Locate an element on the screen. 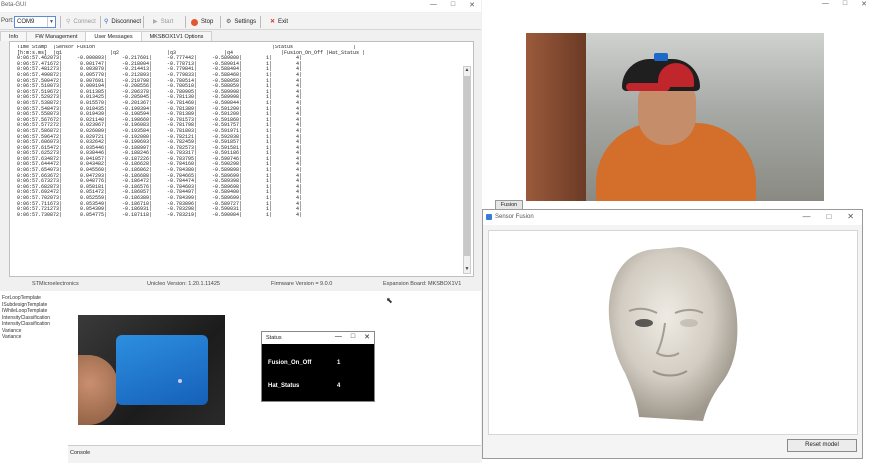 Image resolution: width=873 pixels, height=463 pixels. unicleo-version: Unicleo Version: 1.20.1.11425 is located at coordinates (183, 284).